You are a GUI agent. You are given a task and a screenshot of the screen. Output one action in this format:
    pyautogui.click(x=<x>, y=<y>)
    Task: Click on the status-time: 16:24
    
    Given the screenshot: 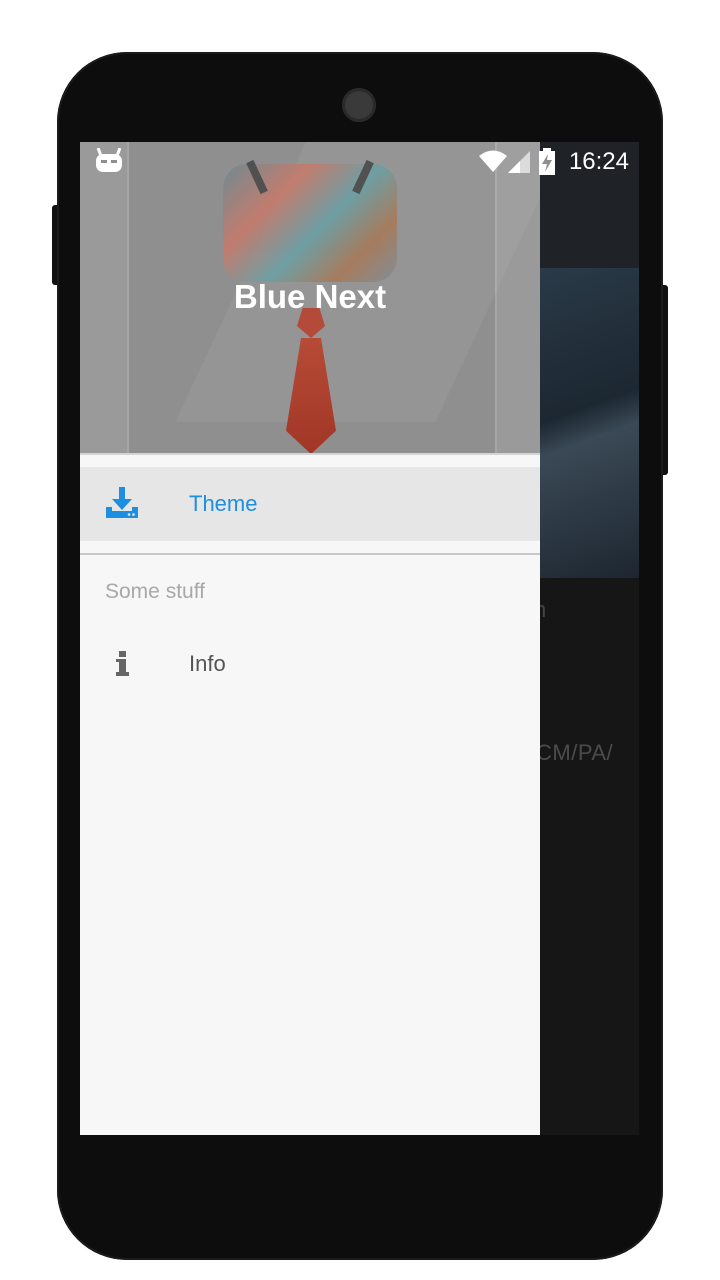 What is the action you would take?
    pyautogui.click(x=598, y=161)
    